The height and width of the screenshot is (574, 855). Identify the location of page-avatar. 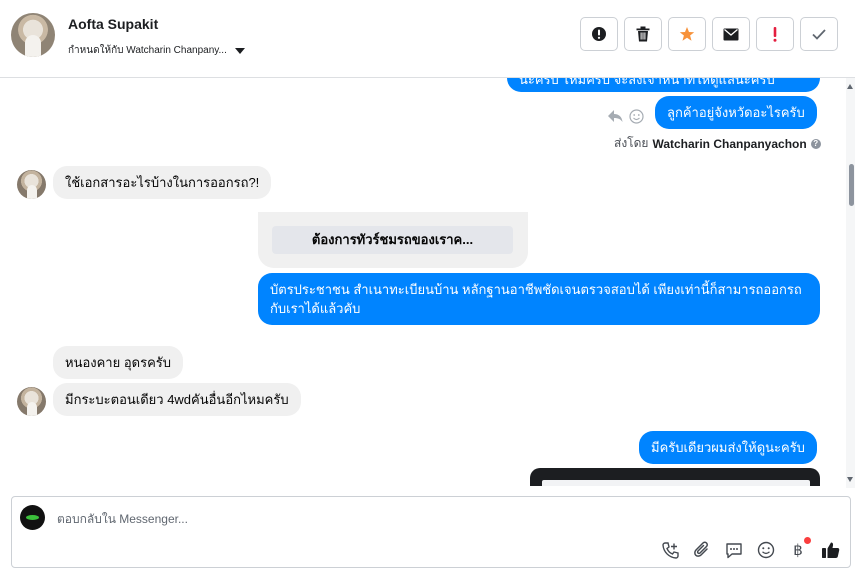
(32, 517).